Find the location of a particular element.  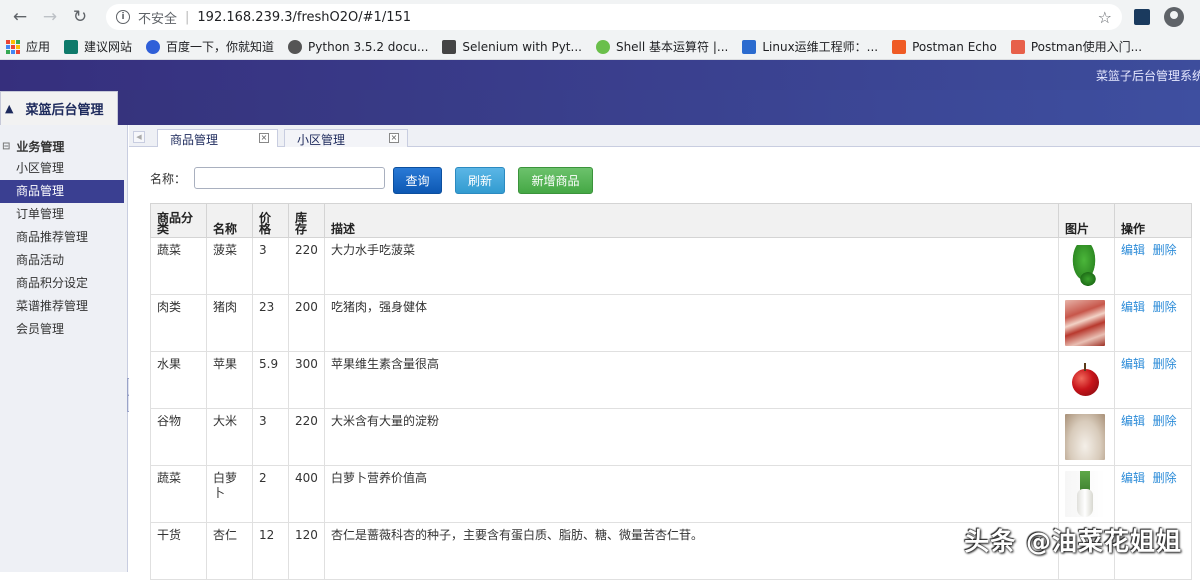

bookmark-item: 建议网站 is located at coordinates (98, 46).